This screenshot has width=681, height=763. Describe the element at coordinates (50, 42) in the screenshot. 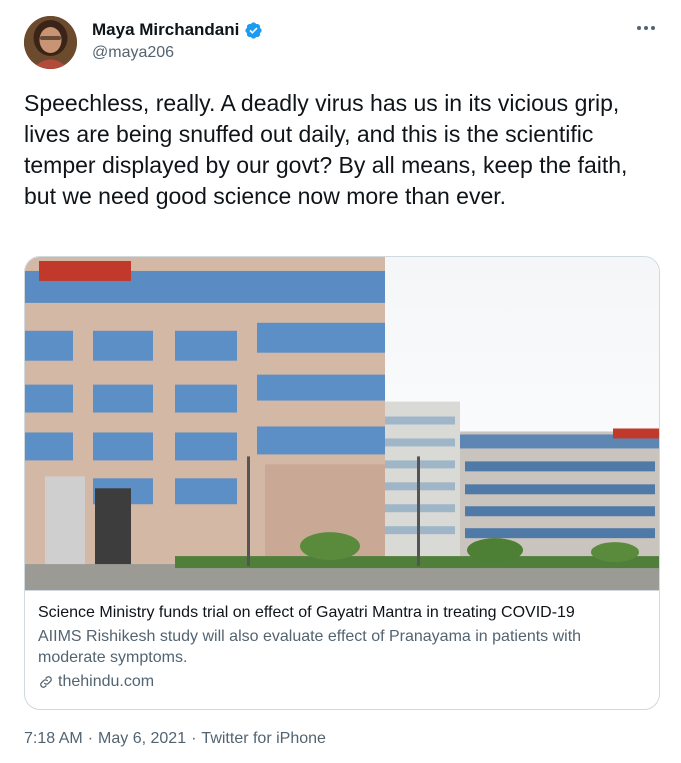

I see `avatar` at that location.